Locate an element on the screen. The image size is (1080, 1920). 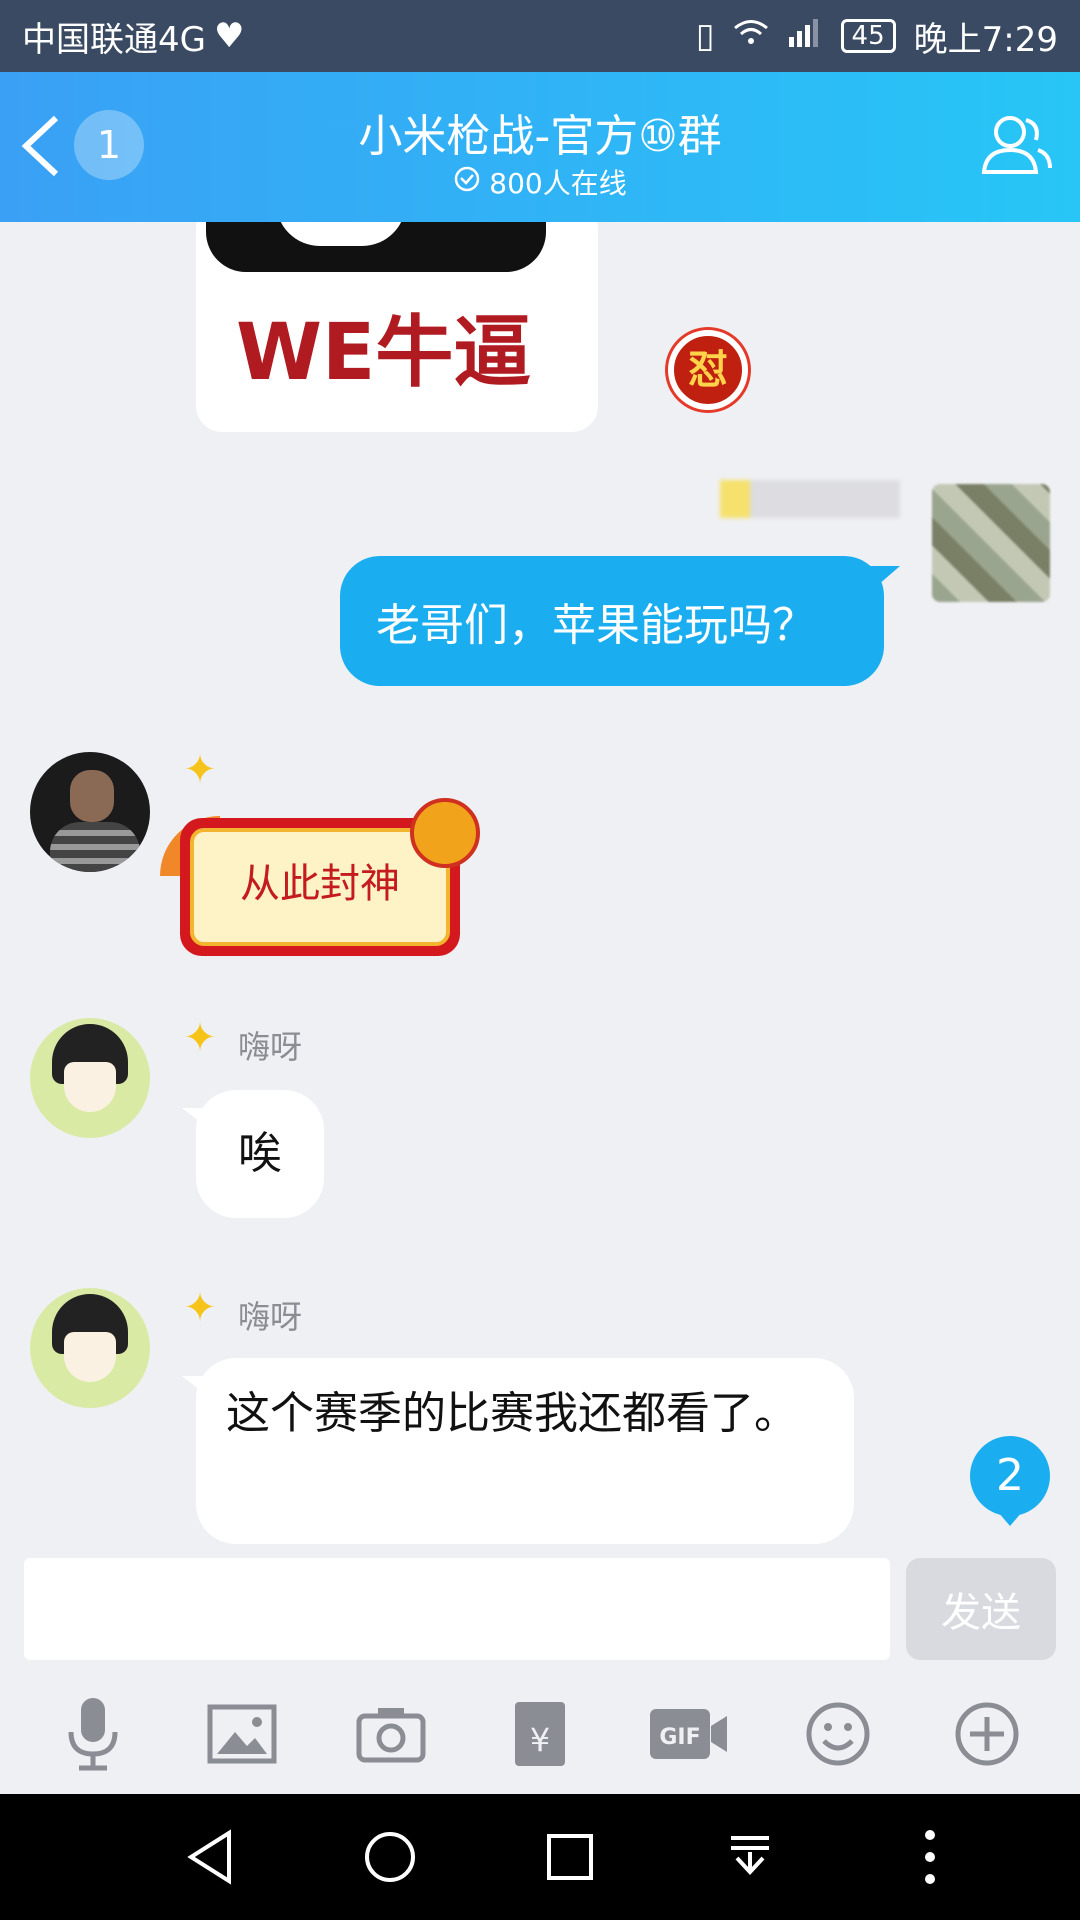
mic-icon is located at coordinates (93, 1734).